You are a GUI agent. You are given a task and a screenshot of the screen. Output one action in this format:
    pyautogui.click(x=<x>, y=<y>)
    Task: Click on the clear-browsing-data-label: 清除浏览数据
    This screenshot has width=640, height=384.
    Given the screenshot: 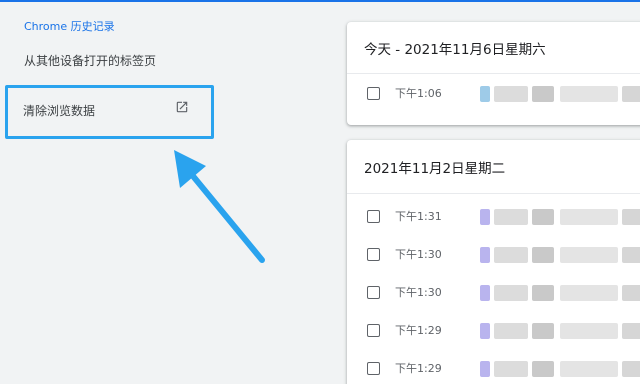 What is the action you would take?
    pyautogui.click(x=59, y=111)
    